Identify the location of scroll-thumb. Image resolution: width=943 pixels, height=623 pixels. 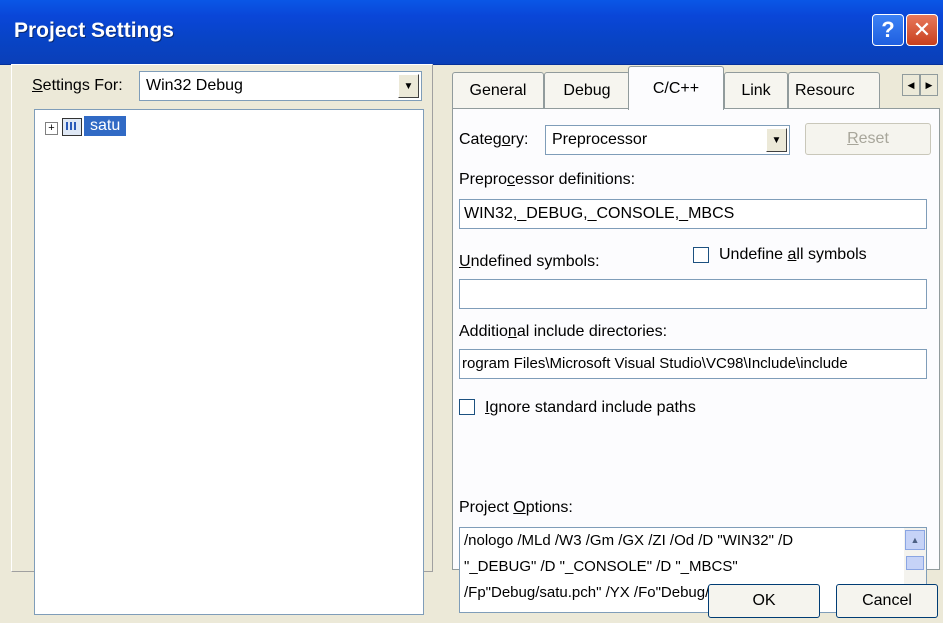
(915, 563).